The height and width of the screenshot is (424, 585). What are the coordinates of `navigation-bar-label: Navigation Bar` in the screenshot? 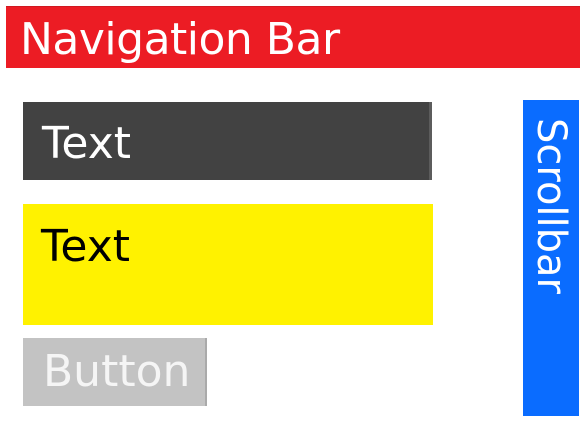 It's located at (180, 39).